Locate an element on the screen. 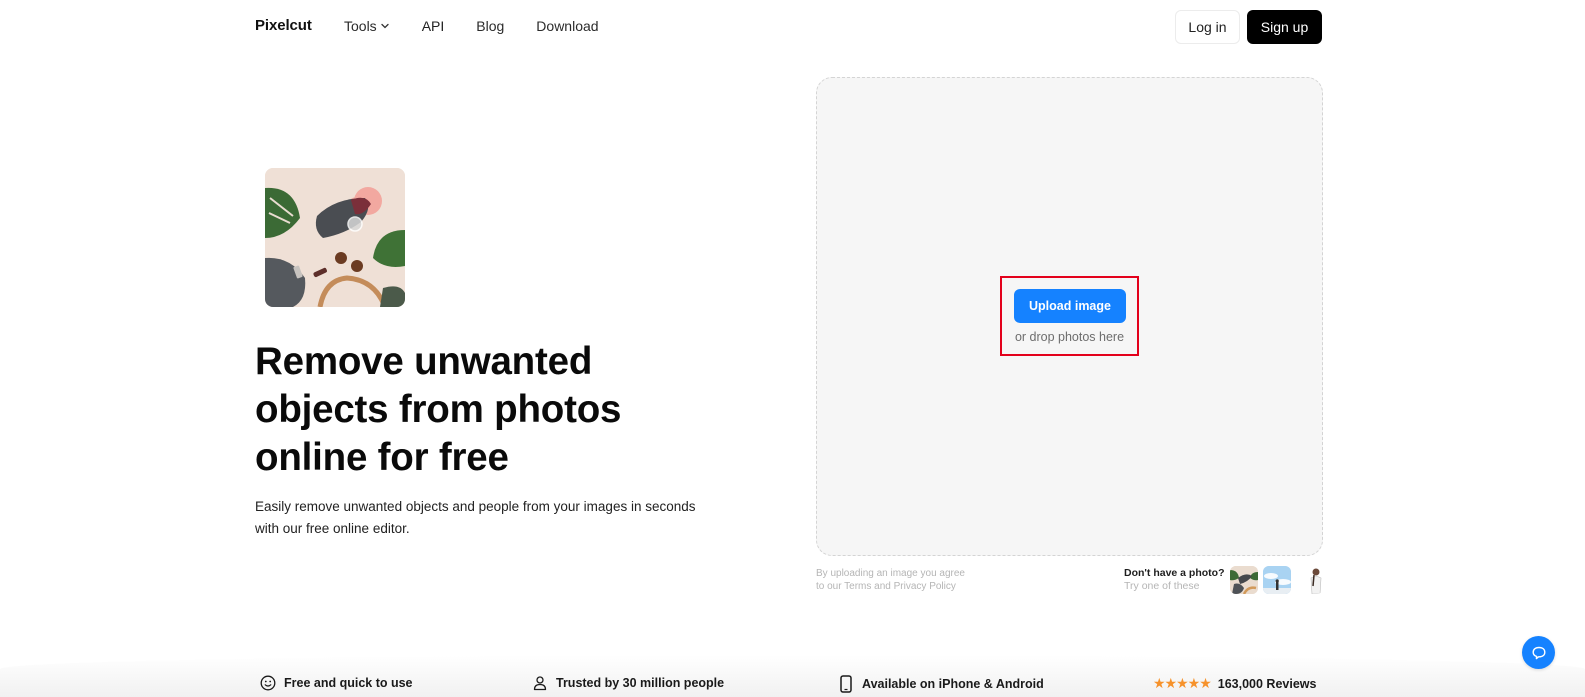 The height and width of the screenshot is (697, 1585). sample-photo-flatlay is located at coordinates (1244, 580).